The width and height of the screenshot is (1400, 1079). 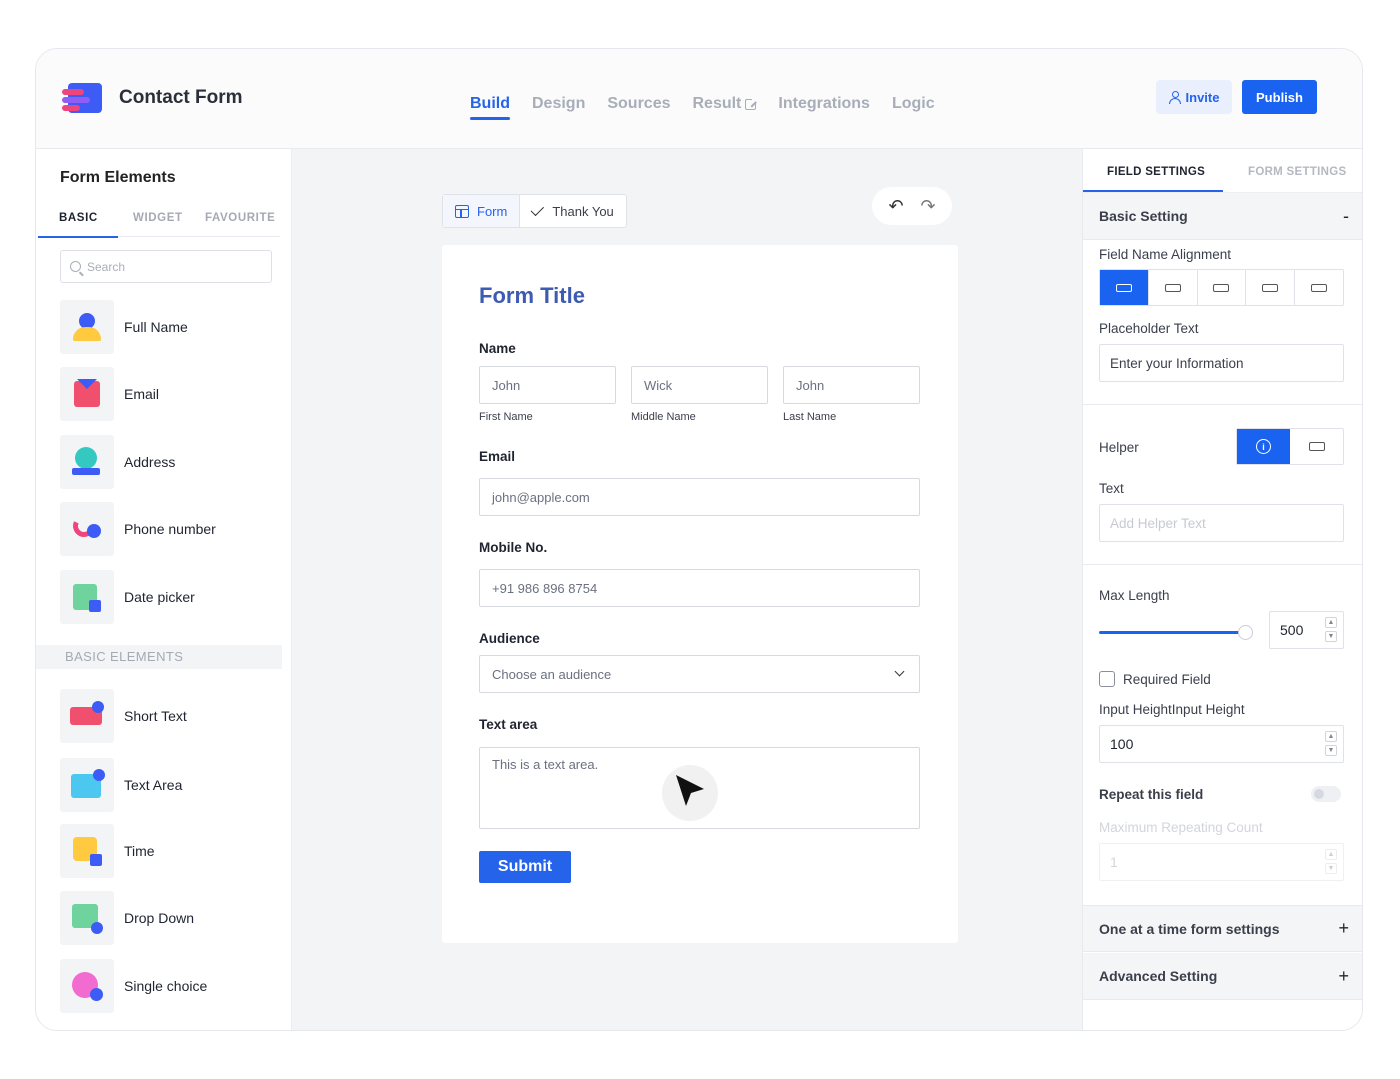 I want to click on basic-elements-heading: BASIC ELEMENTS, so click(x=159, y=657).